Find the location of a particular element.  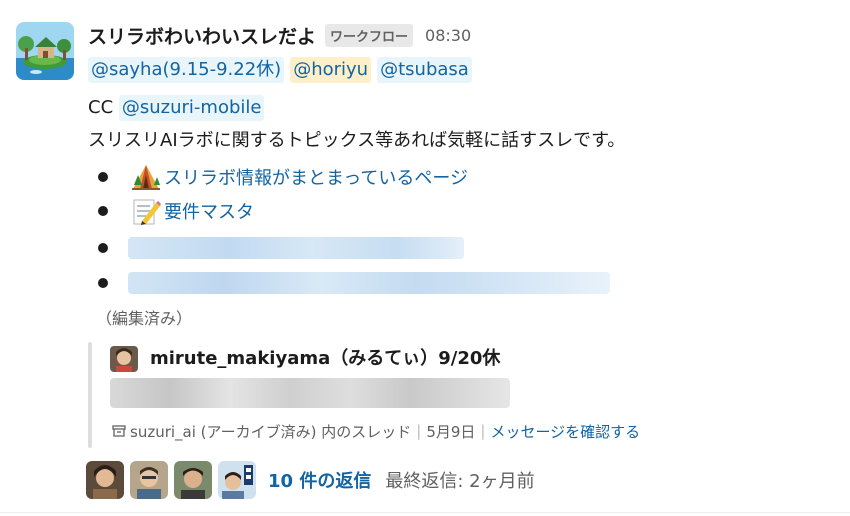

redacted-quote-text is located at coordinates (310, 393).